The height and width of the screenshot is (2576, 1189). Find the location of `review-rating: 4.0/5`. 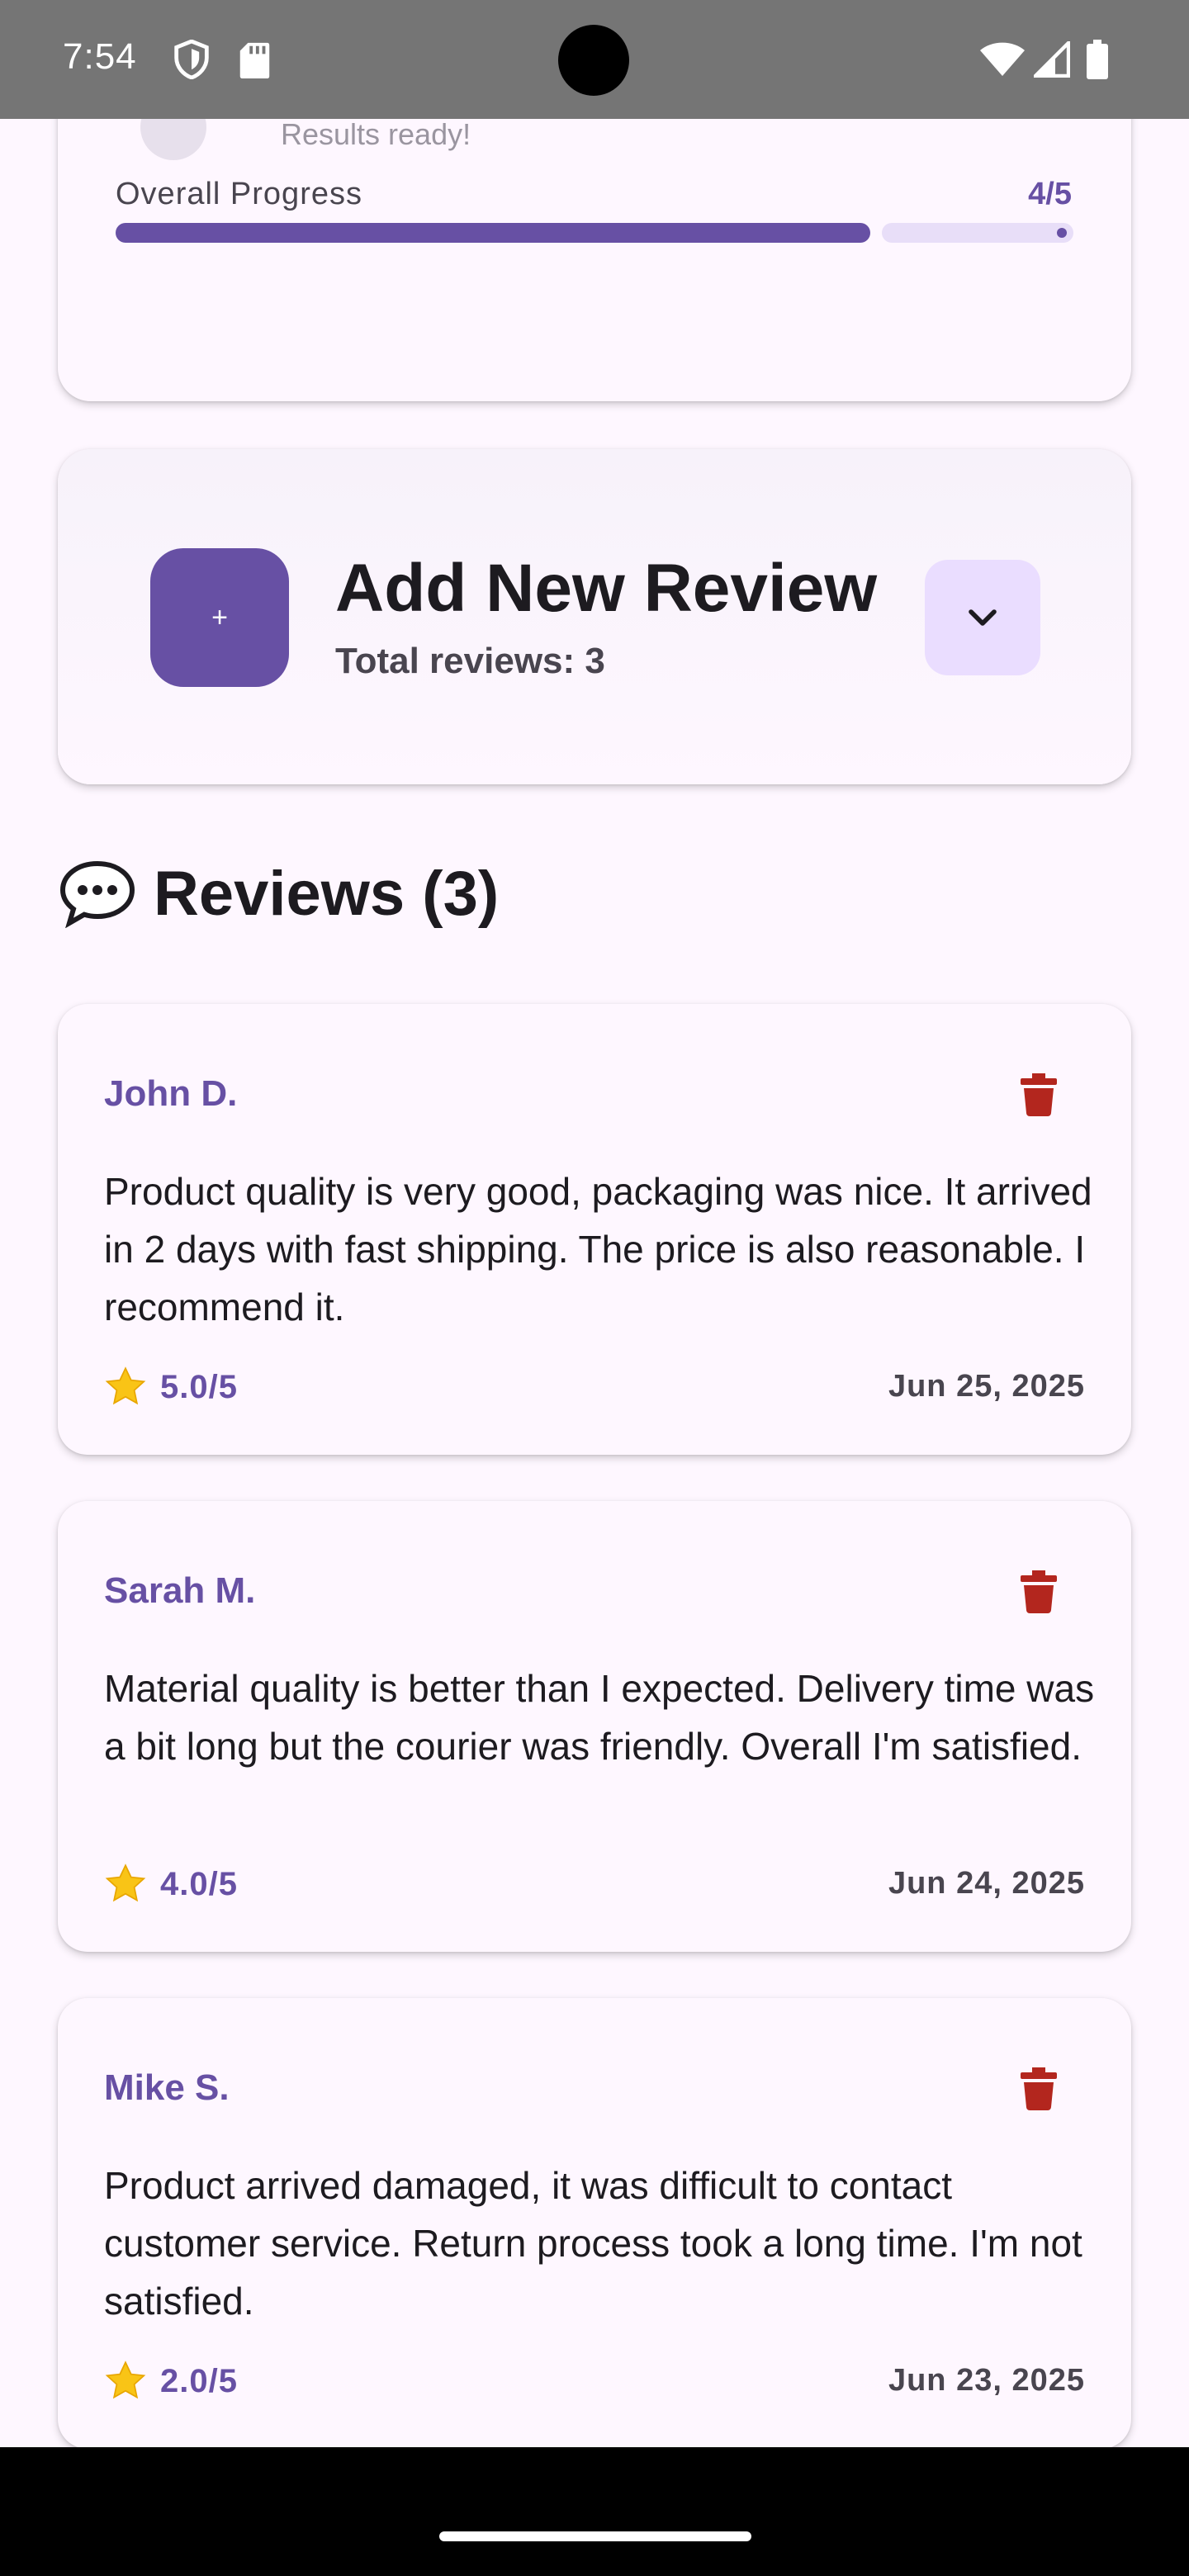

review-rating: 4.0/5 is located at coordinates (199, 1884).